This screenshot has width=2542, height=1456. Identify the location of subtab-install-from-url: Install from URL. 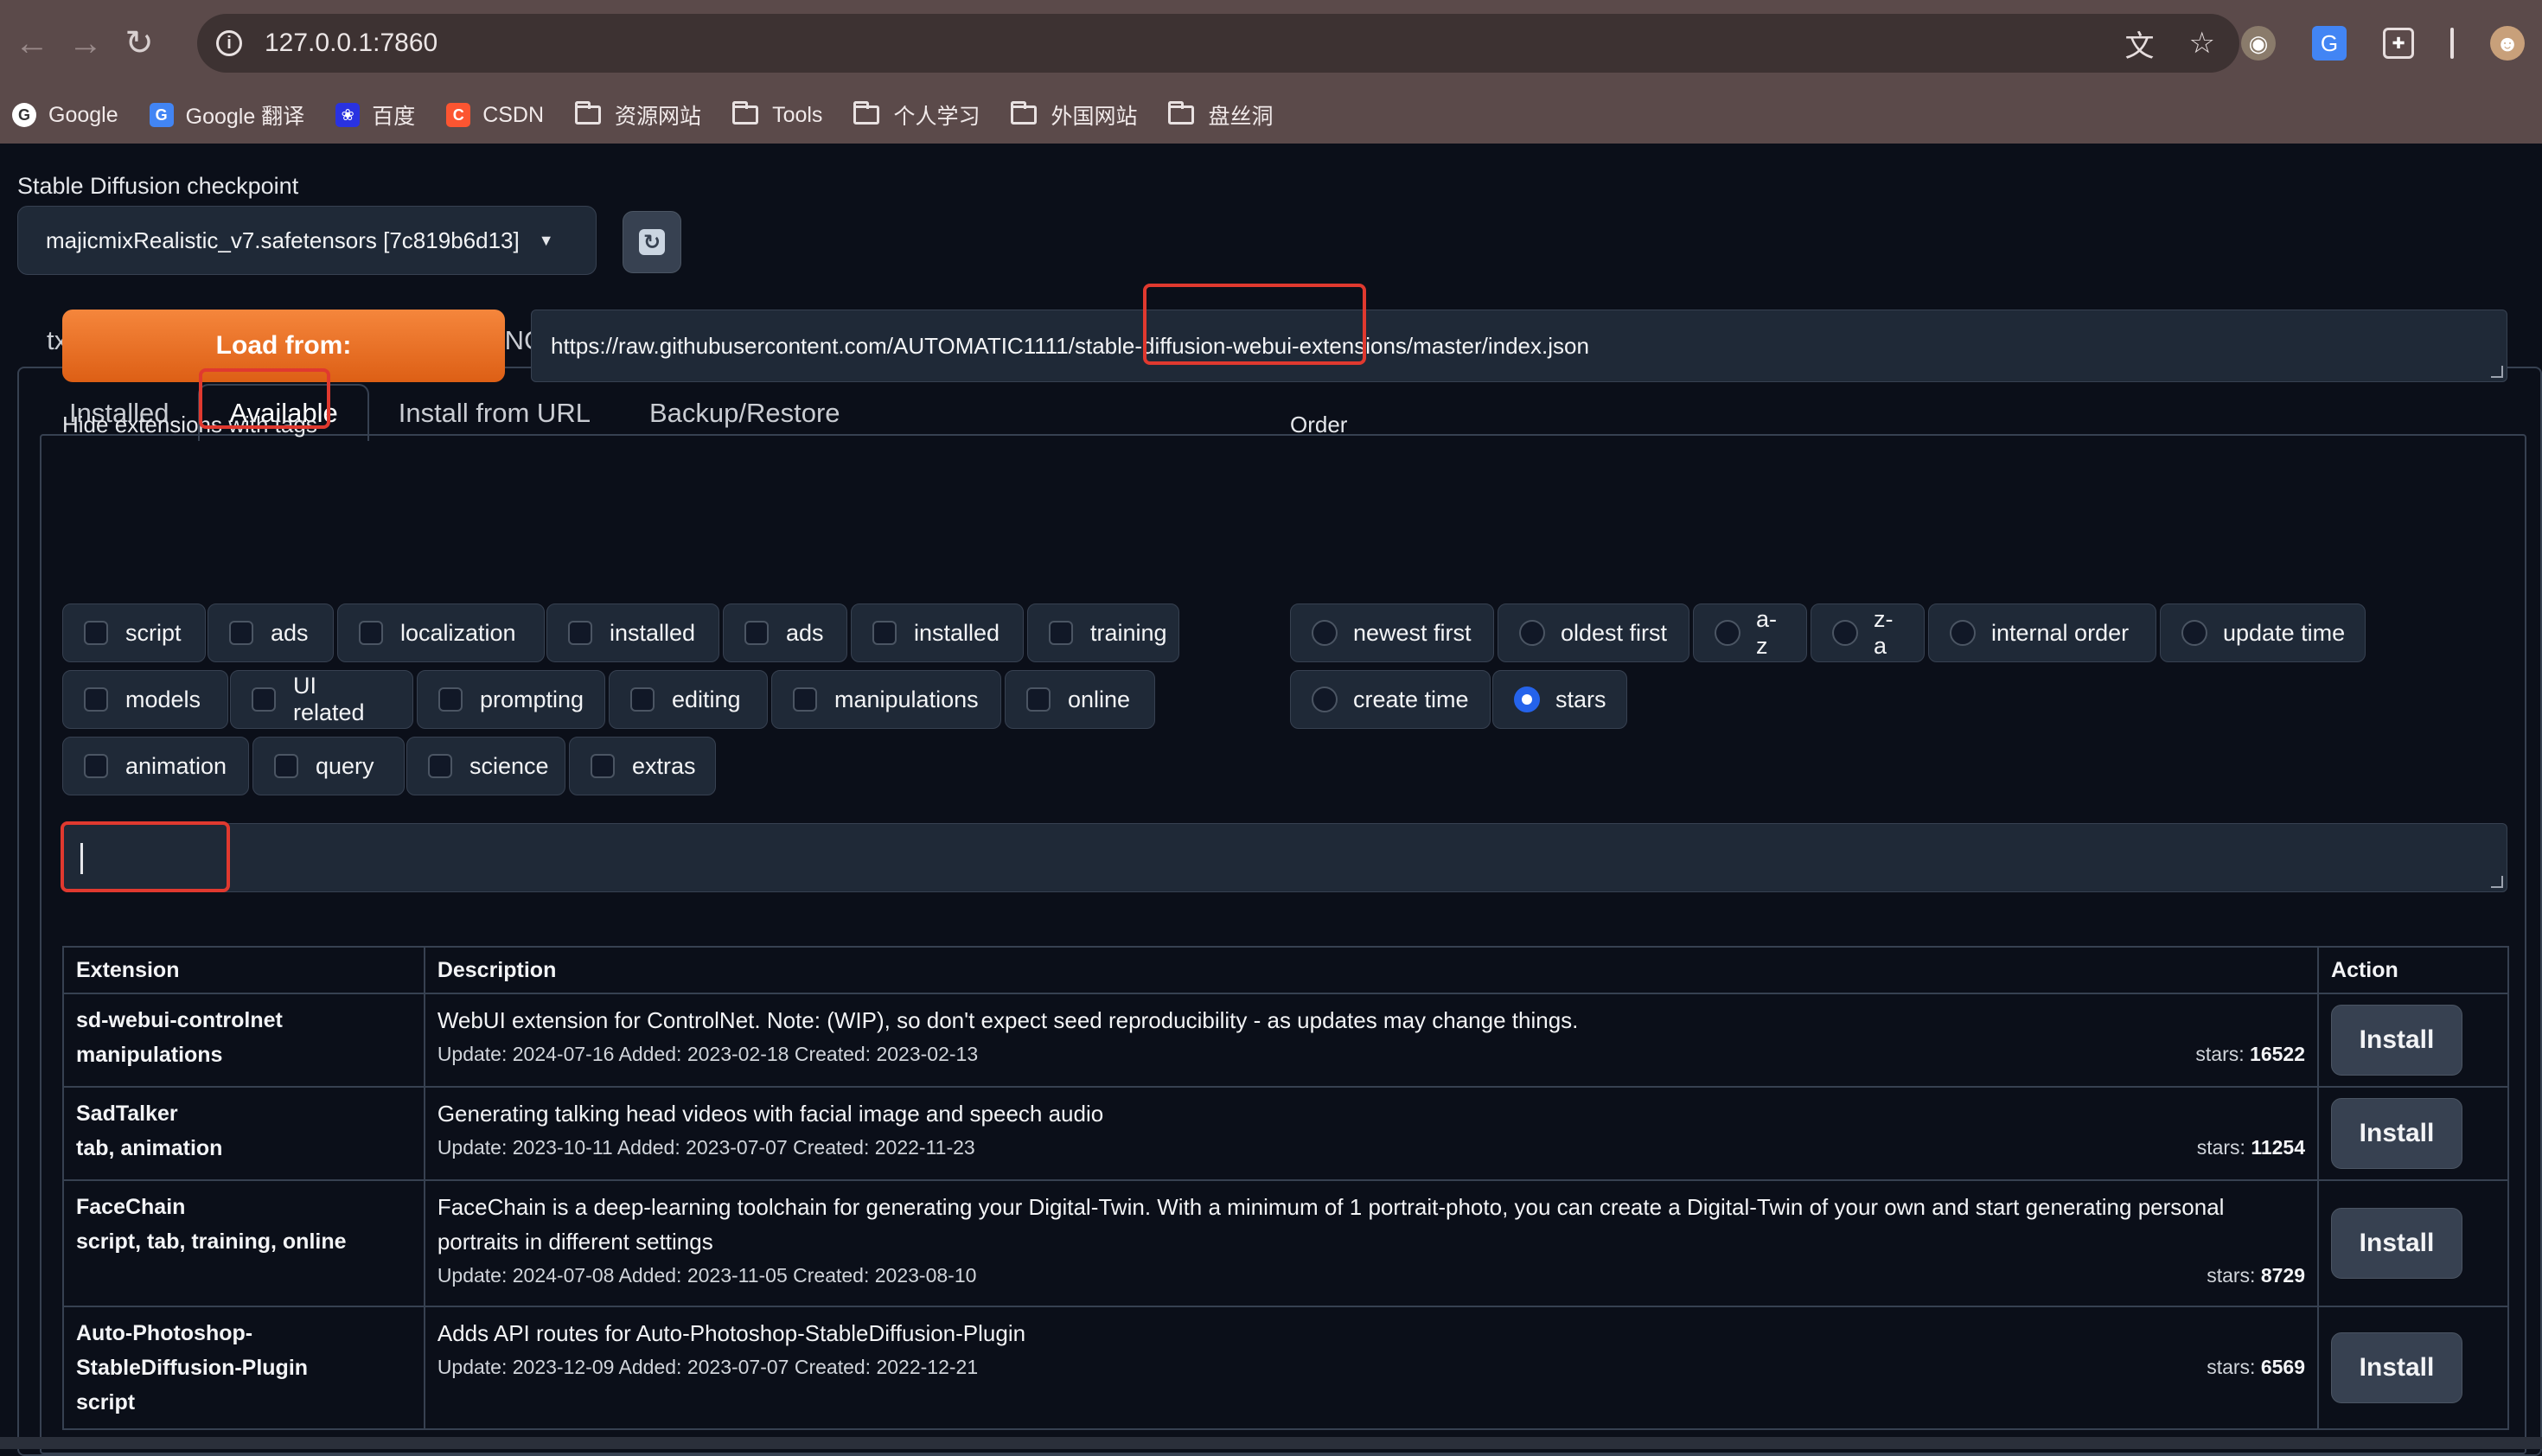
(494, 414).